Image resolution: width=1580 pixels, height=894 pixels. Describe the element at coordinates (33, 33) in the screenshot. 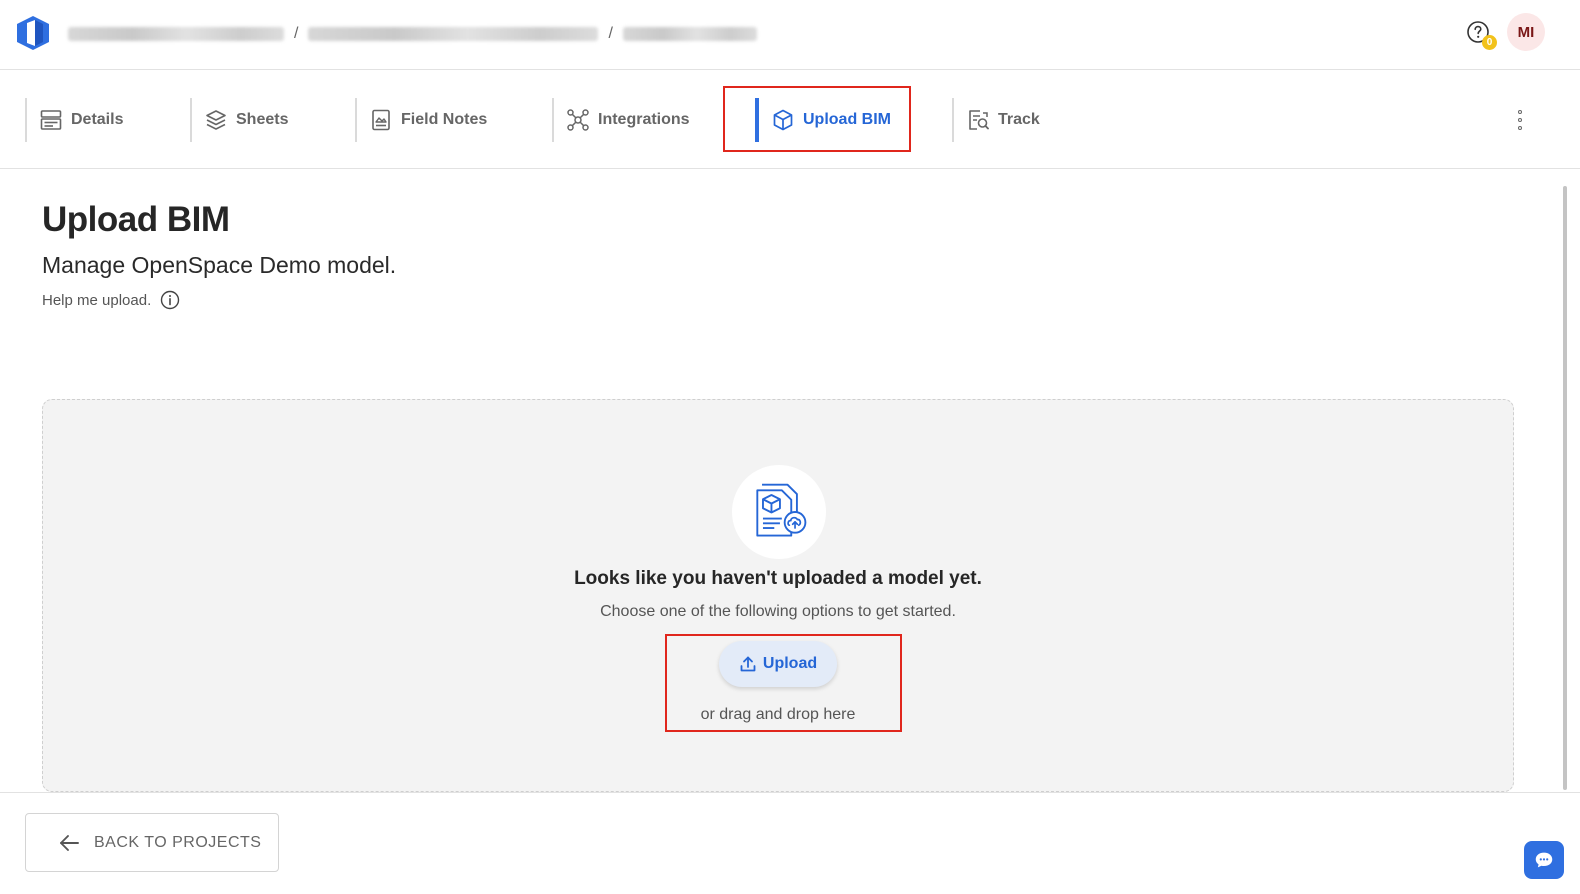

I see `openspace-logo-icon` at that location.